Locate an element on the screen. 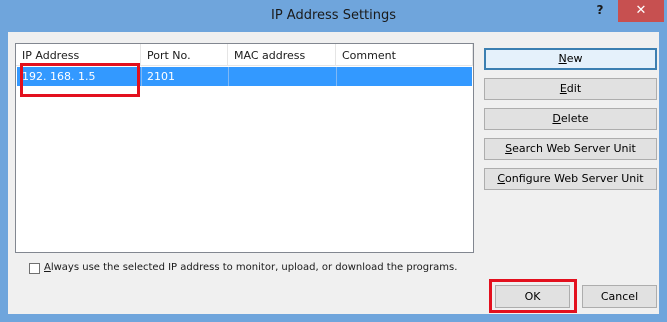 Image resolution: width=667 pixels, height=322 pixels. edit-button: Edit is located at coordinates (570, 89).